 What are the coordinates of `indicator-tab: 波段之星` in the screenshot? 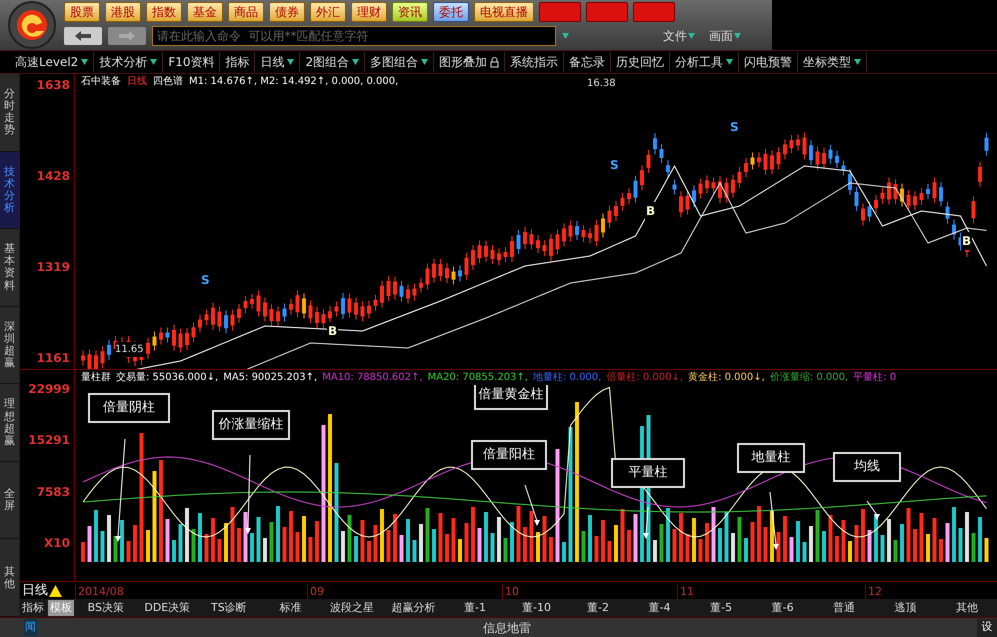 It's located at (352, 608).